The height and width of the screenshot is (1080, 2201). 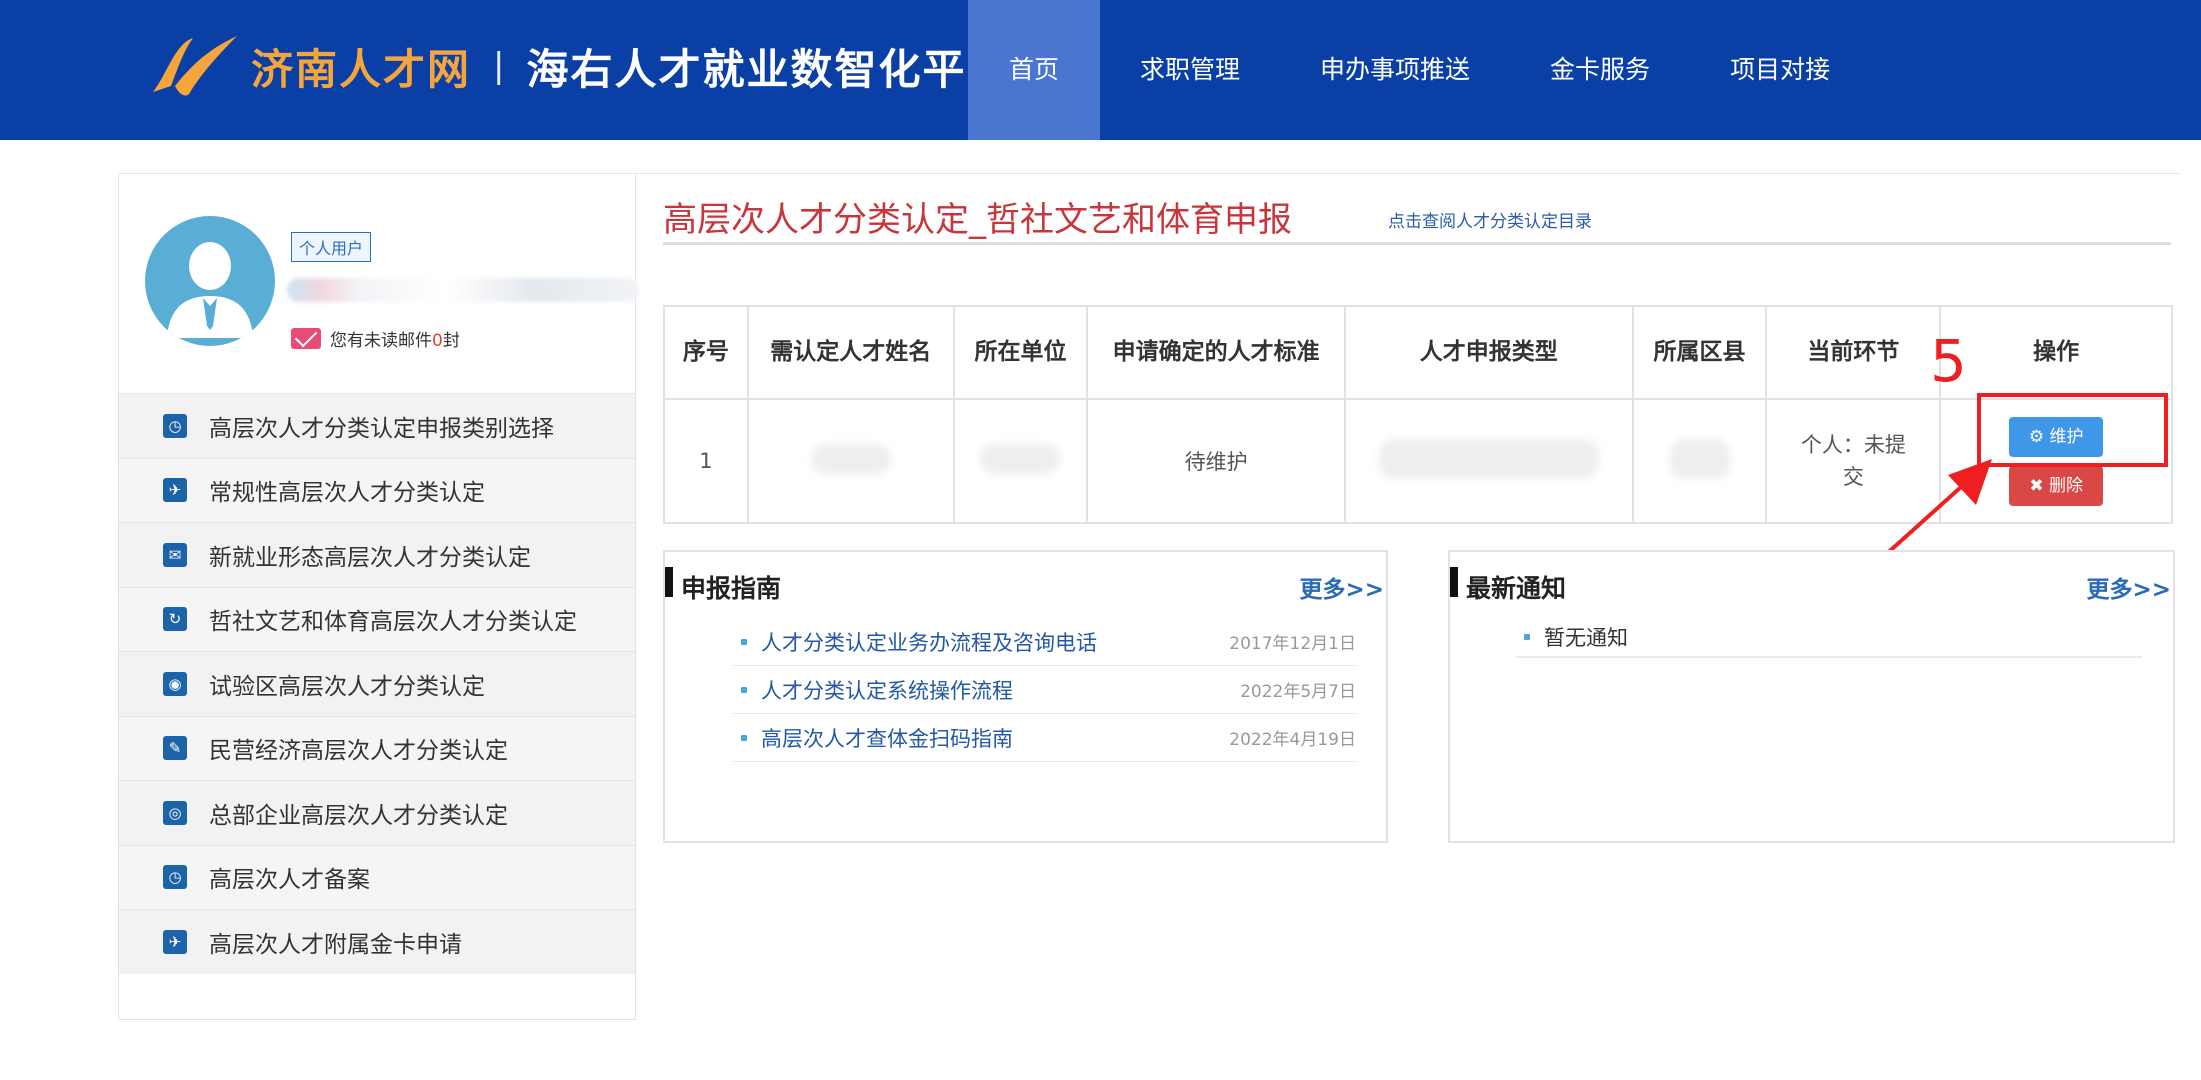 I want to click on list-item: 高层次人才查体金扫码指南 2022年4月19日, so click(x=1044, y=738).